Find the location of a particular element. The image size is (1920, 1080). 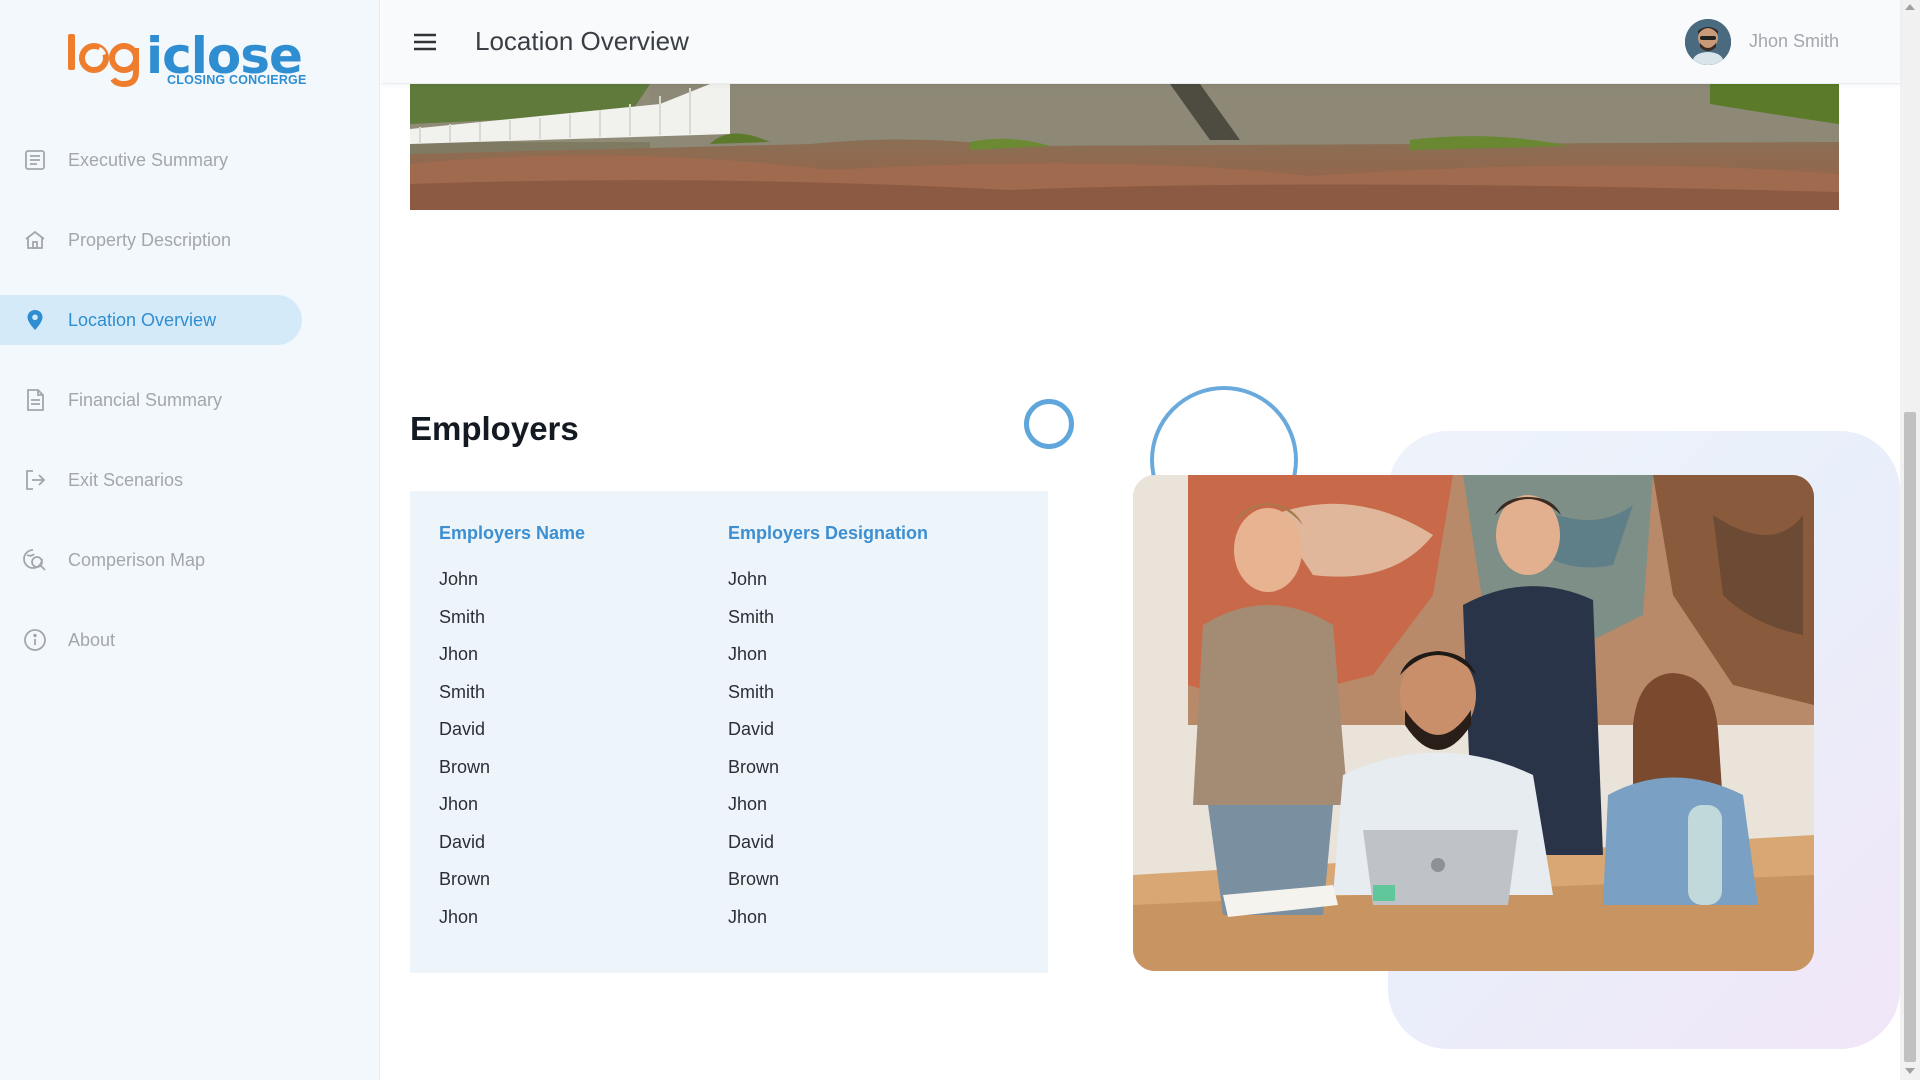

user-name: Jhon Smith is located at coordinates (1794, 41).